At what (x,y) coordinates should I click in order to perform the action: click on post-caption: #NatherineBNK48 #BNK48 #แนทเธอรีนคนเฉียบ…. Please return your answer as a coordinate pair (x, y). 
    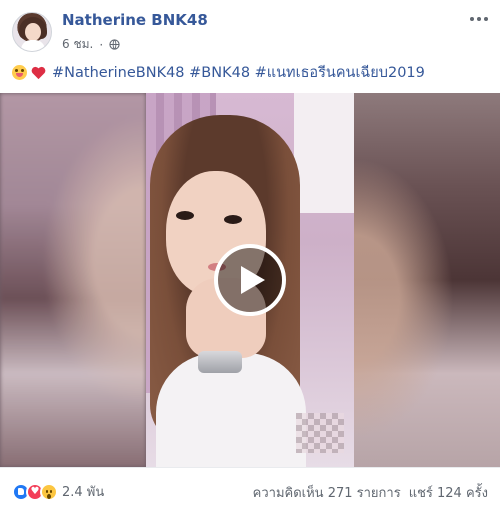
    Looking at the image, I should click on (218, 72).